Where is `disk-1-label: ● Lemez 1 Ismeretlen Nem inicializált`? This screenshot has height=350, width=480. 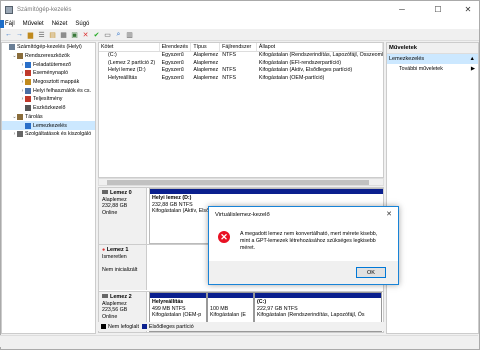 disk-1-label: ● Lemez 1 Ismeretlen Nem inicializált is located at coordinates (123, 267).